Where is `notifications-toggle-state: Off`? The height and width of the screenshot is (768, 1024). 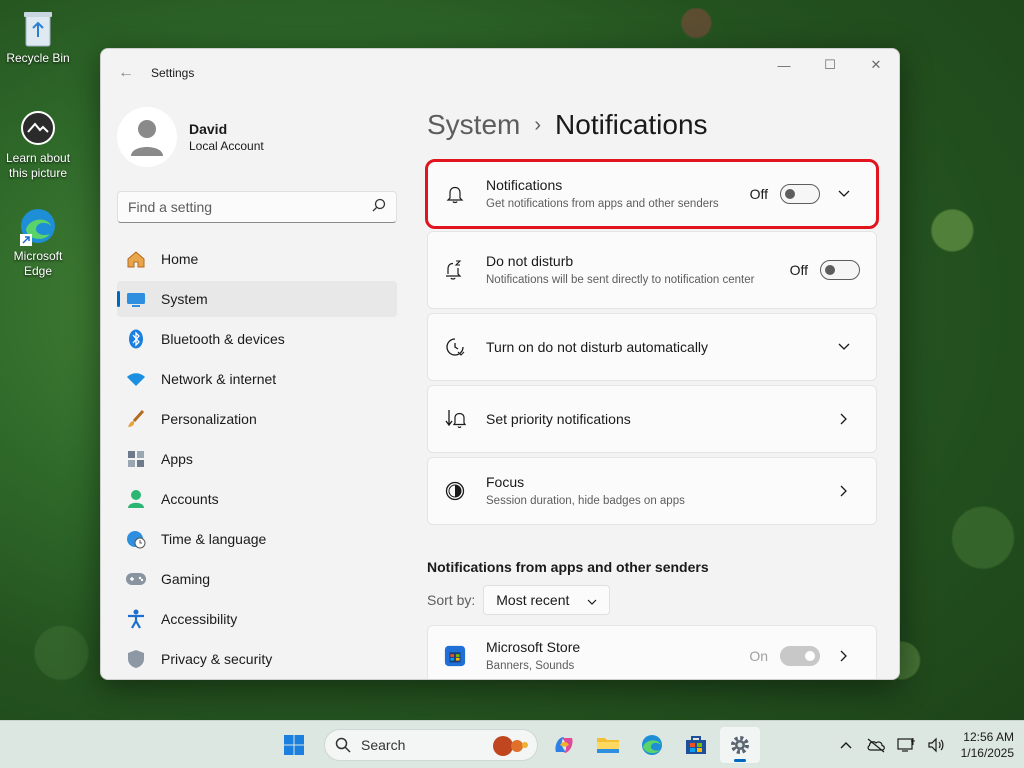 notifications-toggle-state: Off is located at coordinates (758, 194).